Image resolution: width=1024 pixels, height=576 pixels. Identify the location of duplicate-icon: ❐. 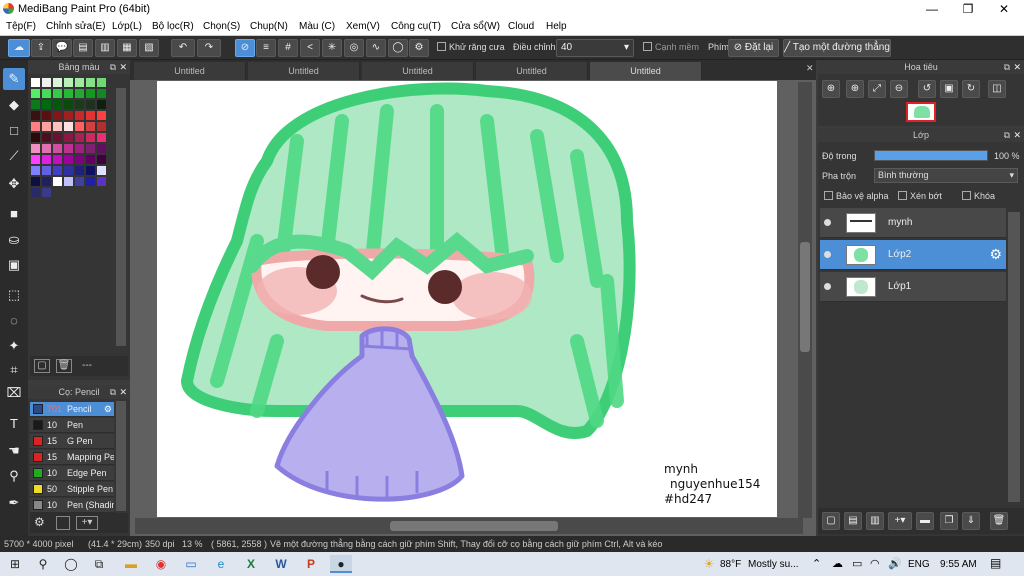
(949, 521).